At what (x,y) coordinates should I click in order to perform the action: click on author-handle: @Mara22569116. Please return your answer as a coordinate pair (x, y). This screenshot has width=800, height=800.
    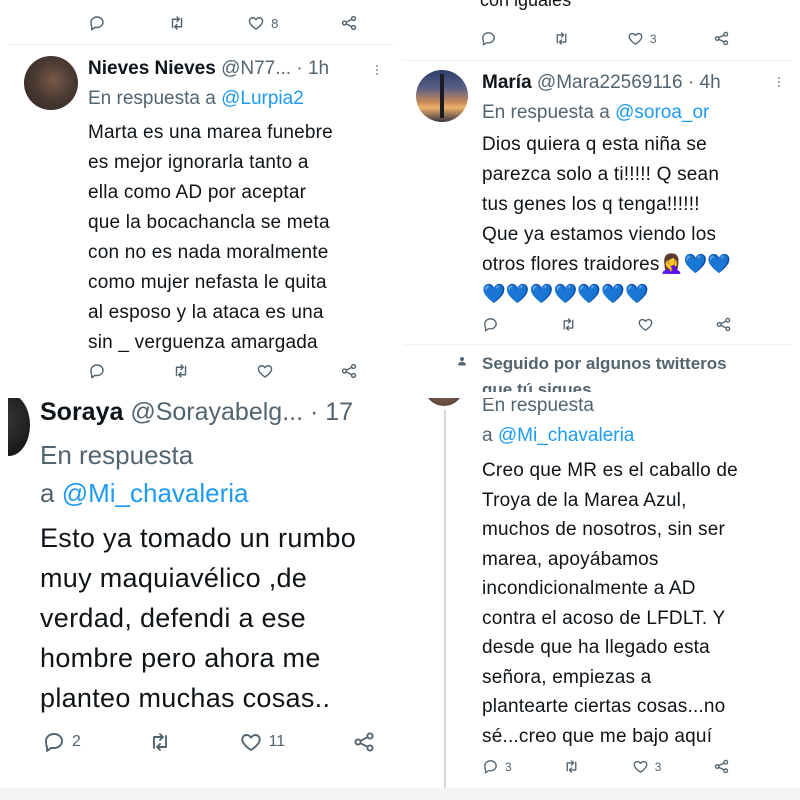
    Looking at the image, I should click on (610, 82).